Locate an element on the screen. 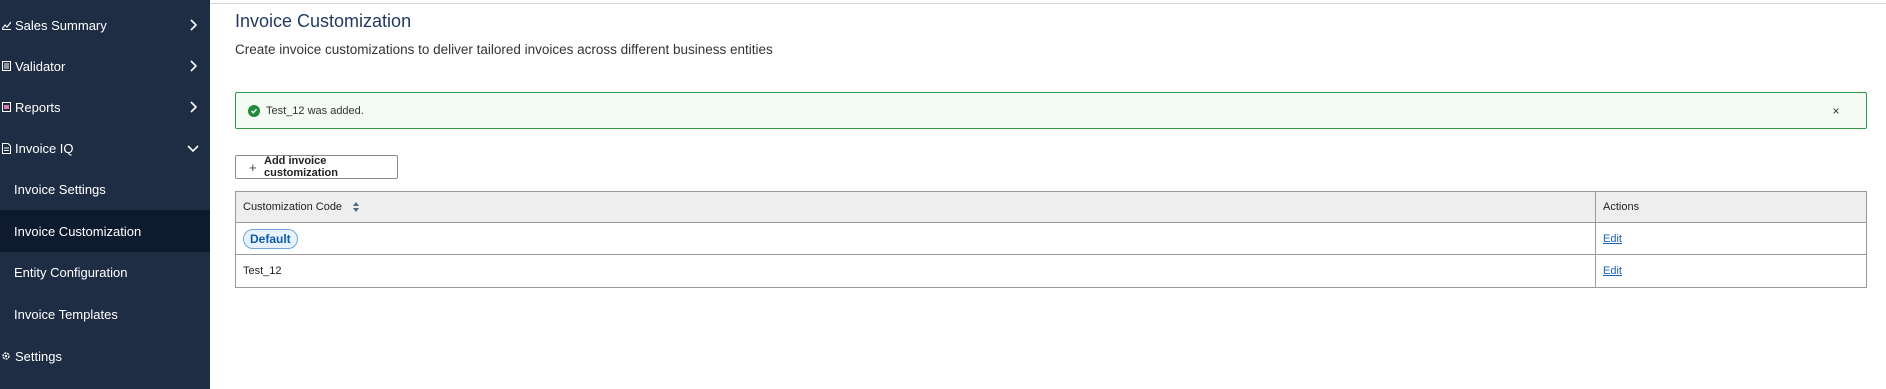  column-header-actions: Actions is located at coordinates (1621, 207).